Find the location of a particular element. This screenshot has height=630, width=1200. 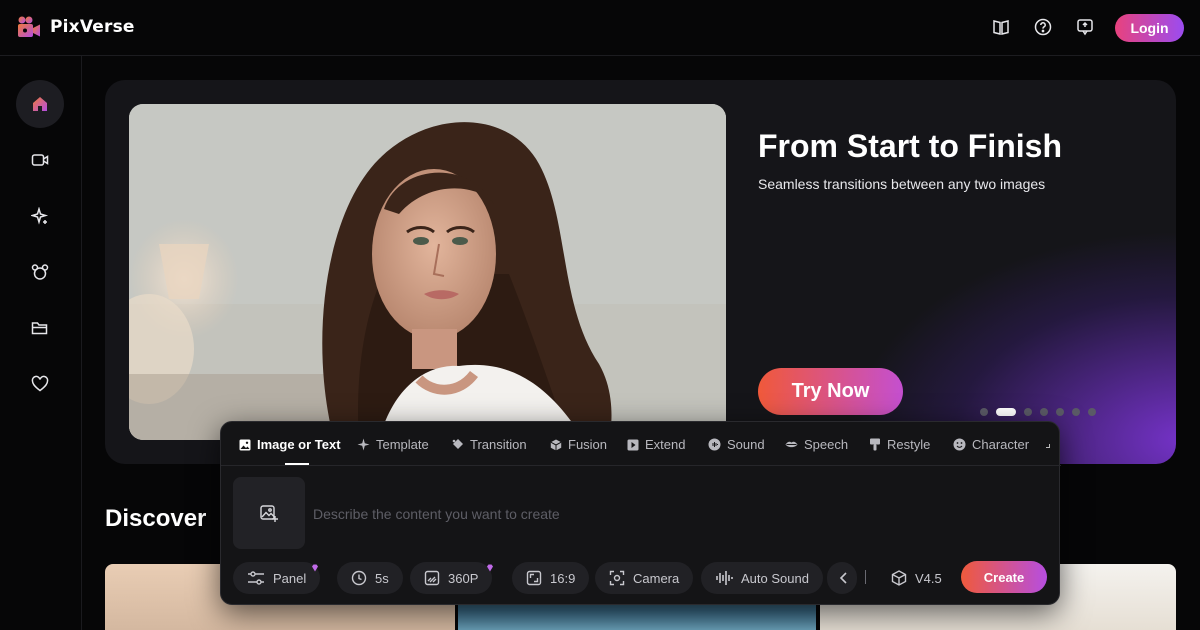

sliders-icon is located at coordinates (256, 578).